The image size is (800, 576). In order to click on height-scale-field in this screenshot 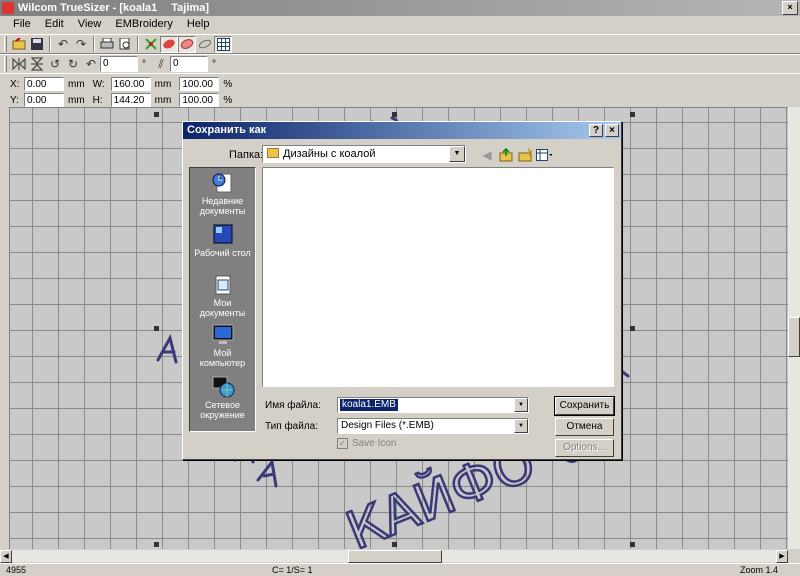, I will do `click(199, 100)`.